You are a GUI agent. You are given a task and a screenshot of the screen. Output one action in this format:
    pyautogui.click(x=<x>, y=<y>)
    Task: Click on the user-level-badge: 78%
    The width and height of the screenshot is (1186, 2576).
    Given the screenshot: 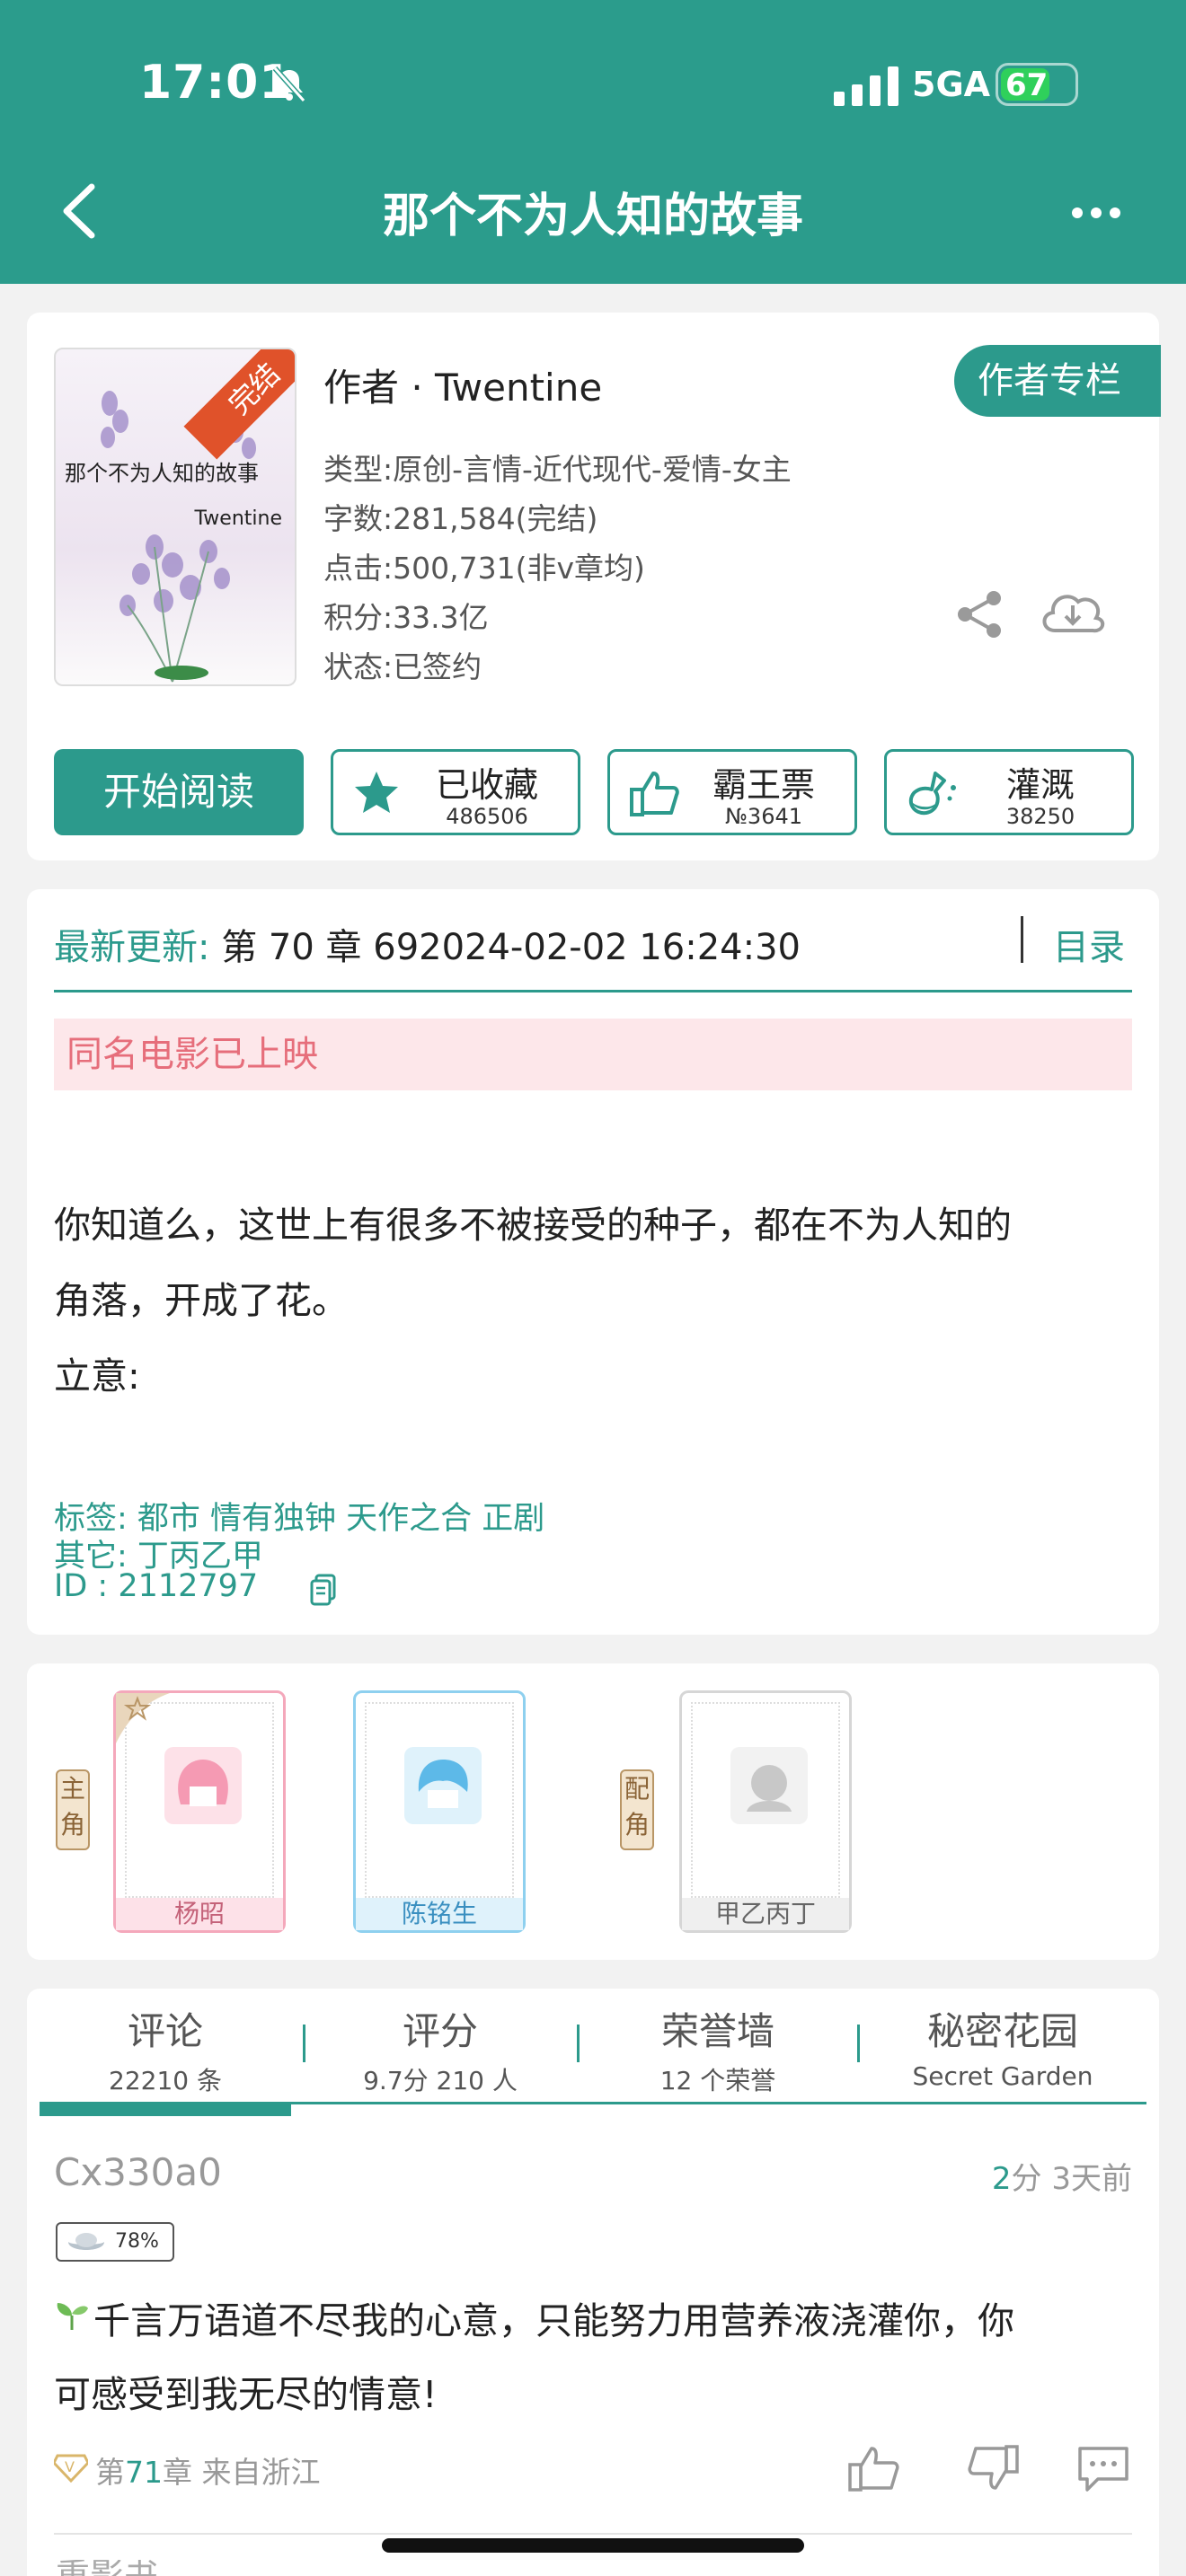 What is the action you would take?
    pyautogui.click(x=115, y=2242)
    